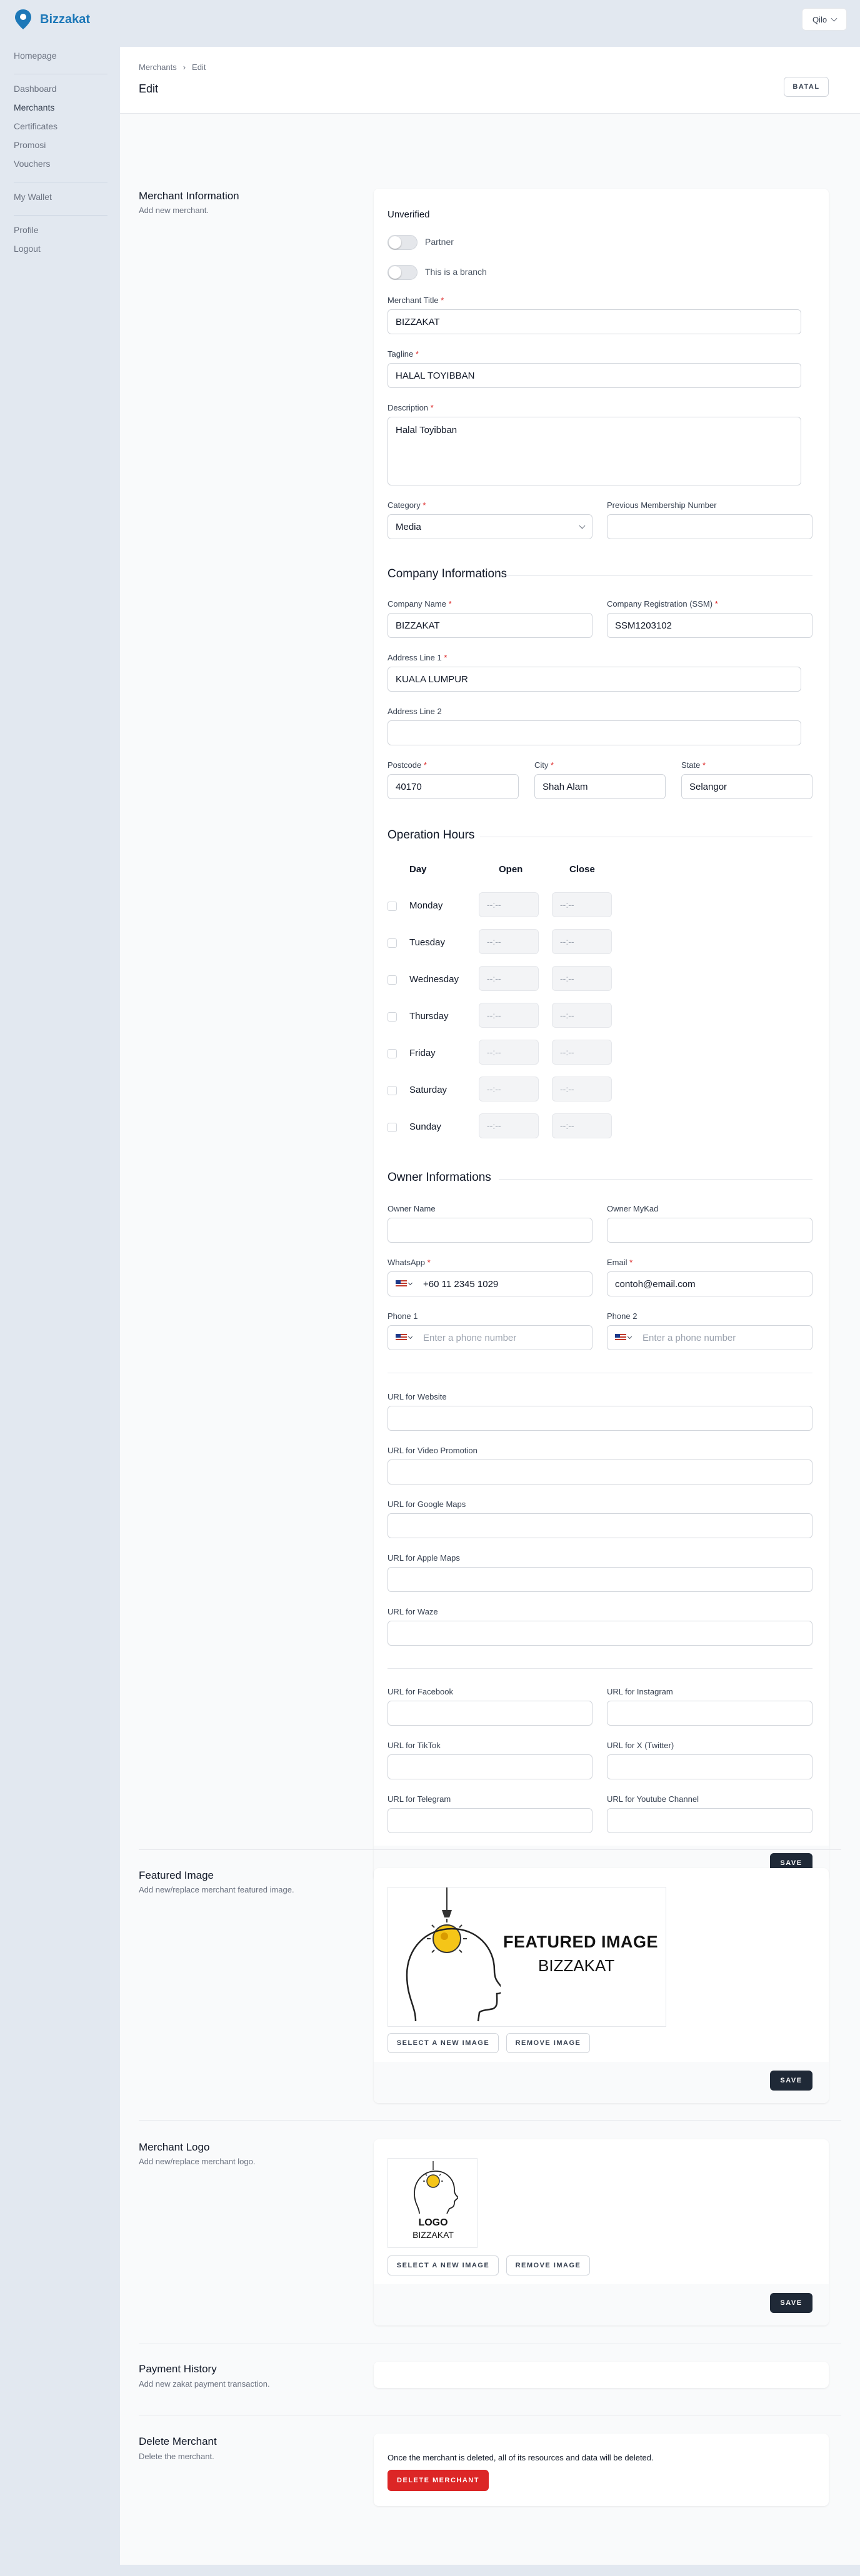 The width and height of the screenshot is (860, 2576). Describe the element at coordinates (746, 787) in the screenshot. I see `state-input: Selangor` at that location.